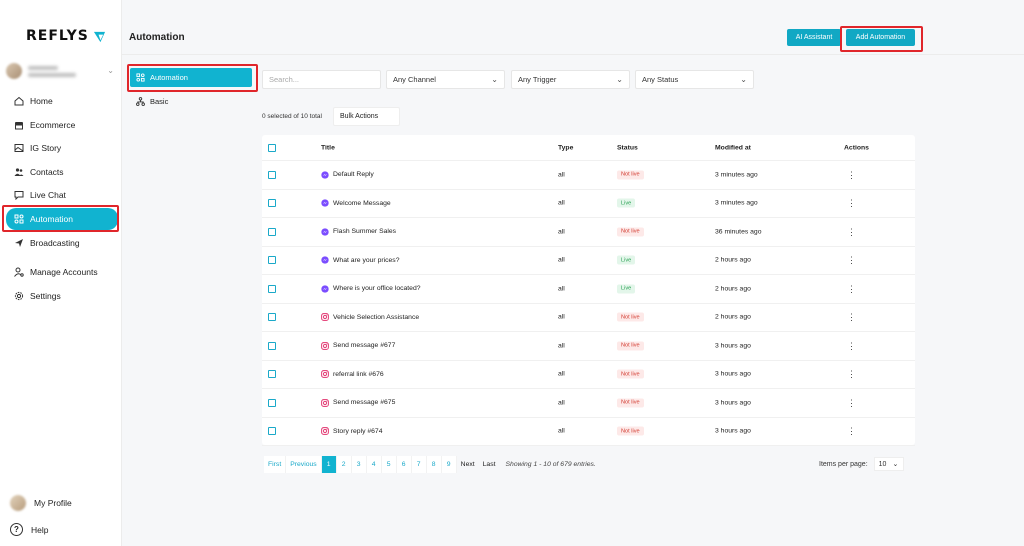 The width and height of the screenshot is (1024, 546). I want to click on pagination-previous: Previous, so click(304, 464).